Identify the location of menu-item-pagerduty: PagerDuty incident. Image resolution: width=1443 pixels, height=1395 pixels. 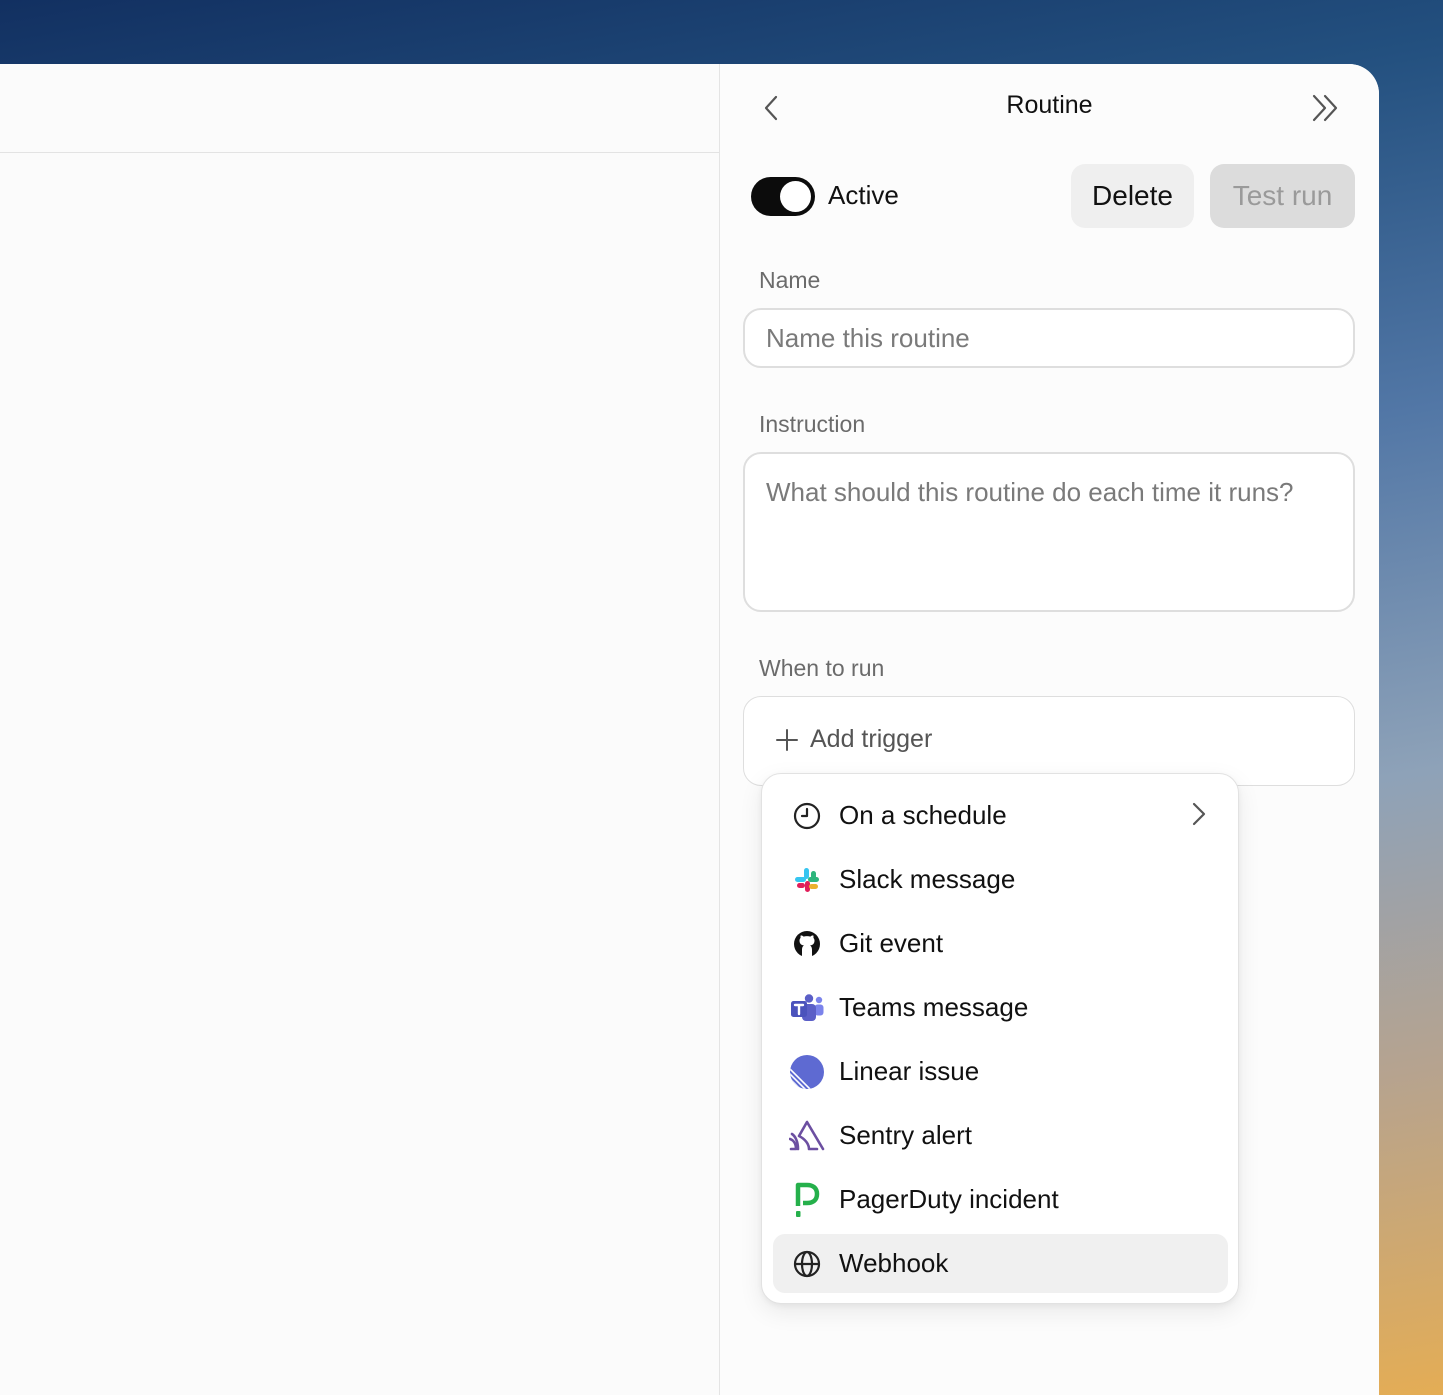
(1000, 1199).